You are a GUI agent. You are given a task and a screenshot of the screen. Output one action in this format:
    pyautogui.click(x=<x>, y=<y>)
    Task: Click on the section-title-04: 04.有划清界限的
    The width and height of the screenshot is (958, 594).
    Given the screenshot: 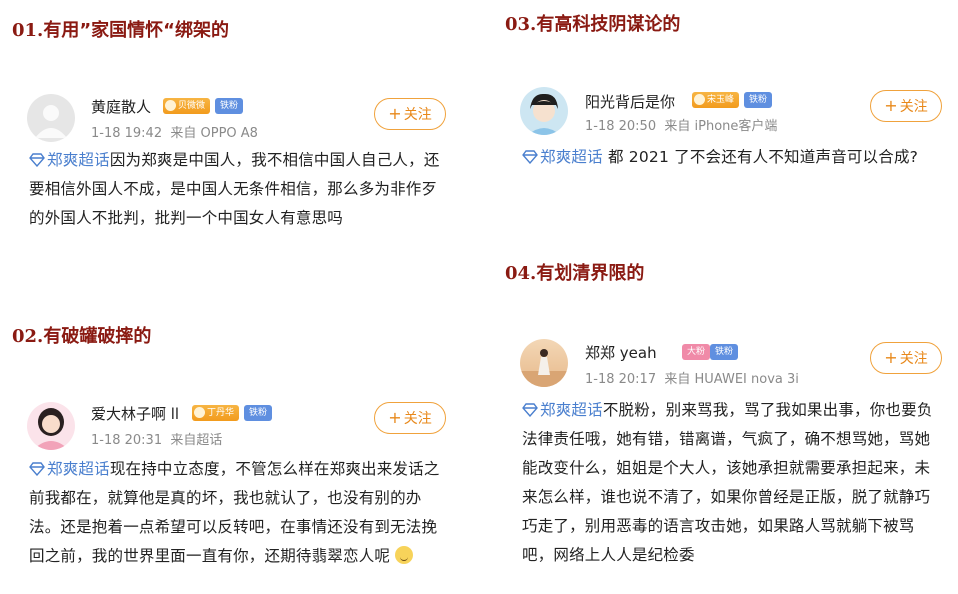 What is the action you would take?
    pyautogui.click(x=575, y=273)
    